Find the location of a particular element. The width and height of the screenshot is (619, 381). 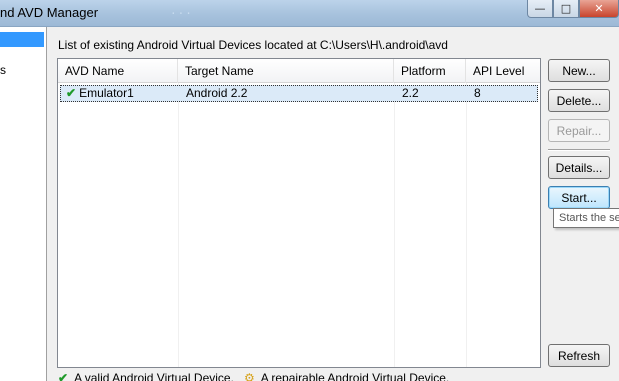

sidebar-selected-item is located at coordinates (22, 39).